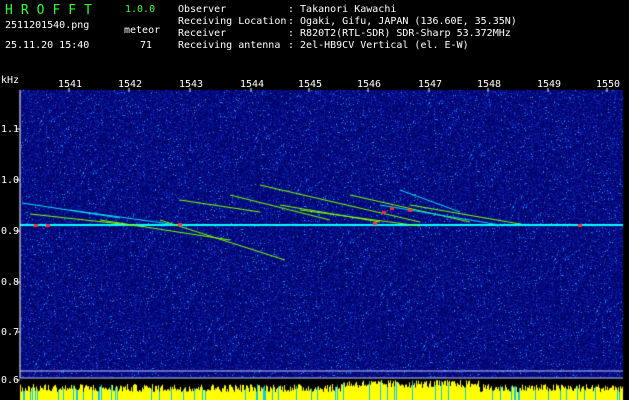 This screenshot has height=400, width=629. I want to click on y-tick-label: 0.9, so click(10, 231).